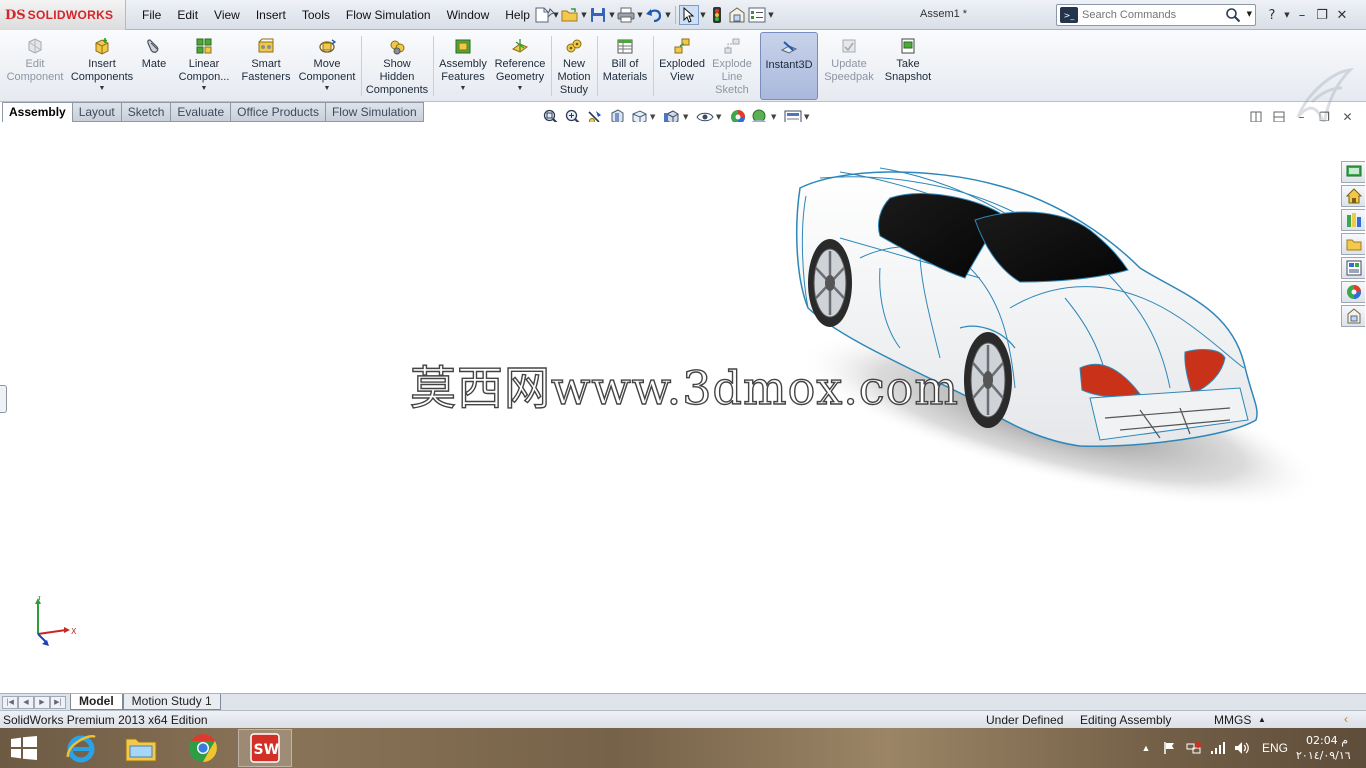 This screenshot has width=1366, height=768. Describe the element at coordinates (146, 112) in the screenshot. I see `tab-sketch: Sketch` at that location.